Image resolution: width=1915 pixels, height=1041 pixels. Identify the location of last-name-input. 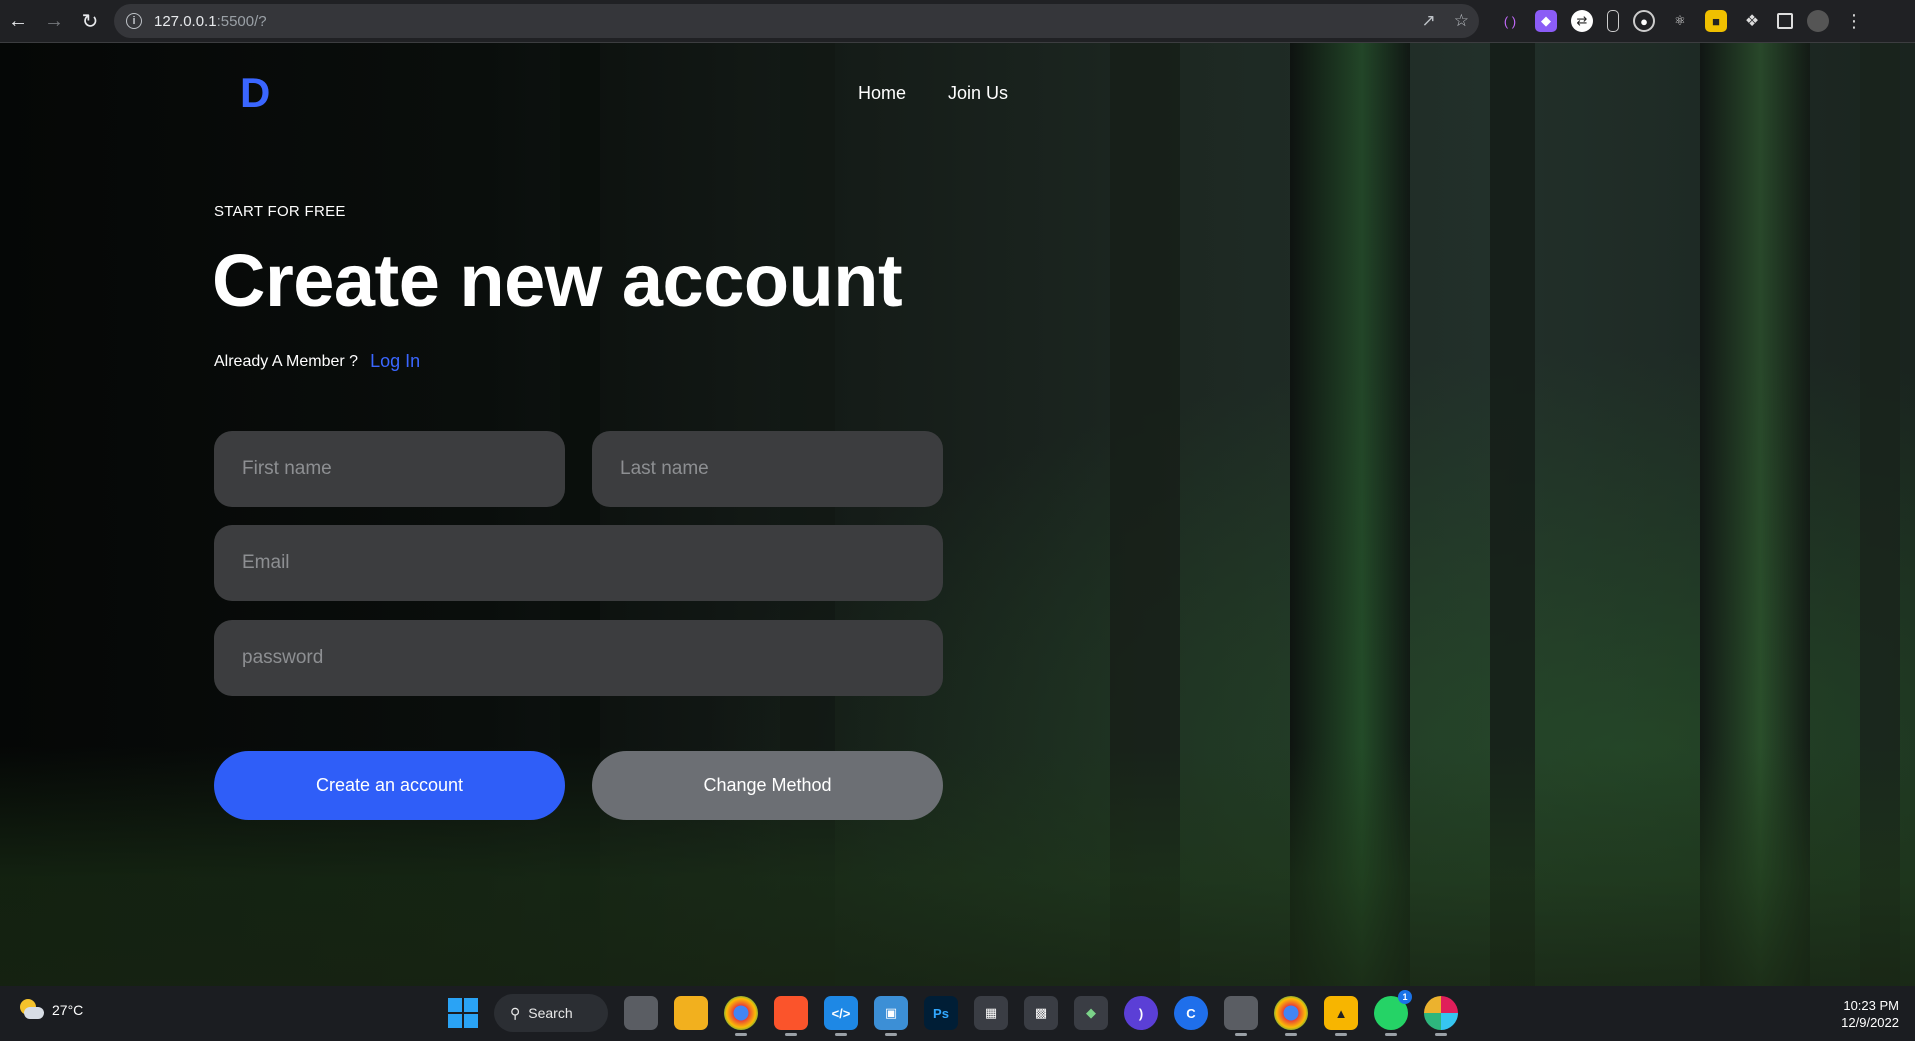
(767, 469).